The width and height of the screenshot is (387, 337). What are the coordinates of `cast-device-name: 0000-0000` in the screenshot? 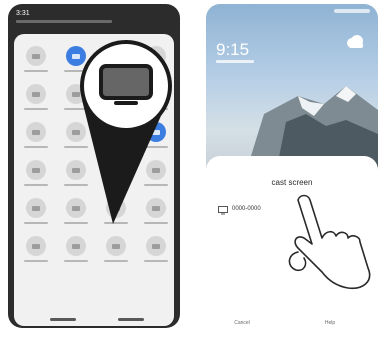 It's located at (246, 209).